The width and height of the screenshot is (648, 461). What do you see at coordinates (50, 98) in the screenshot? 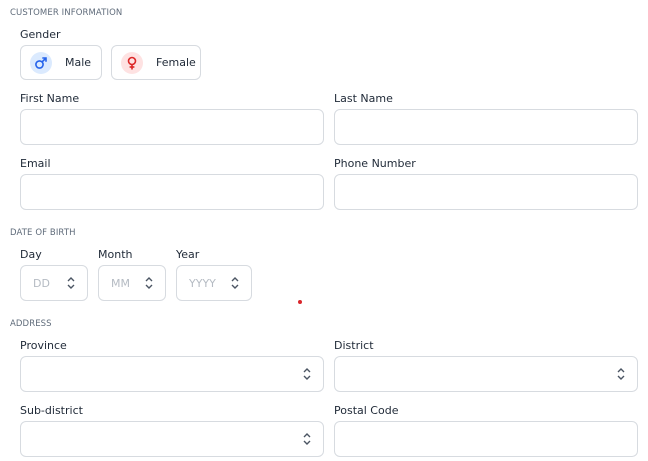
I see `first-name-label: First Name` at bounding box center [50, 98].